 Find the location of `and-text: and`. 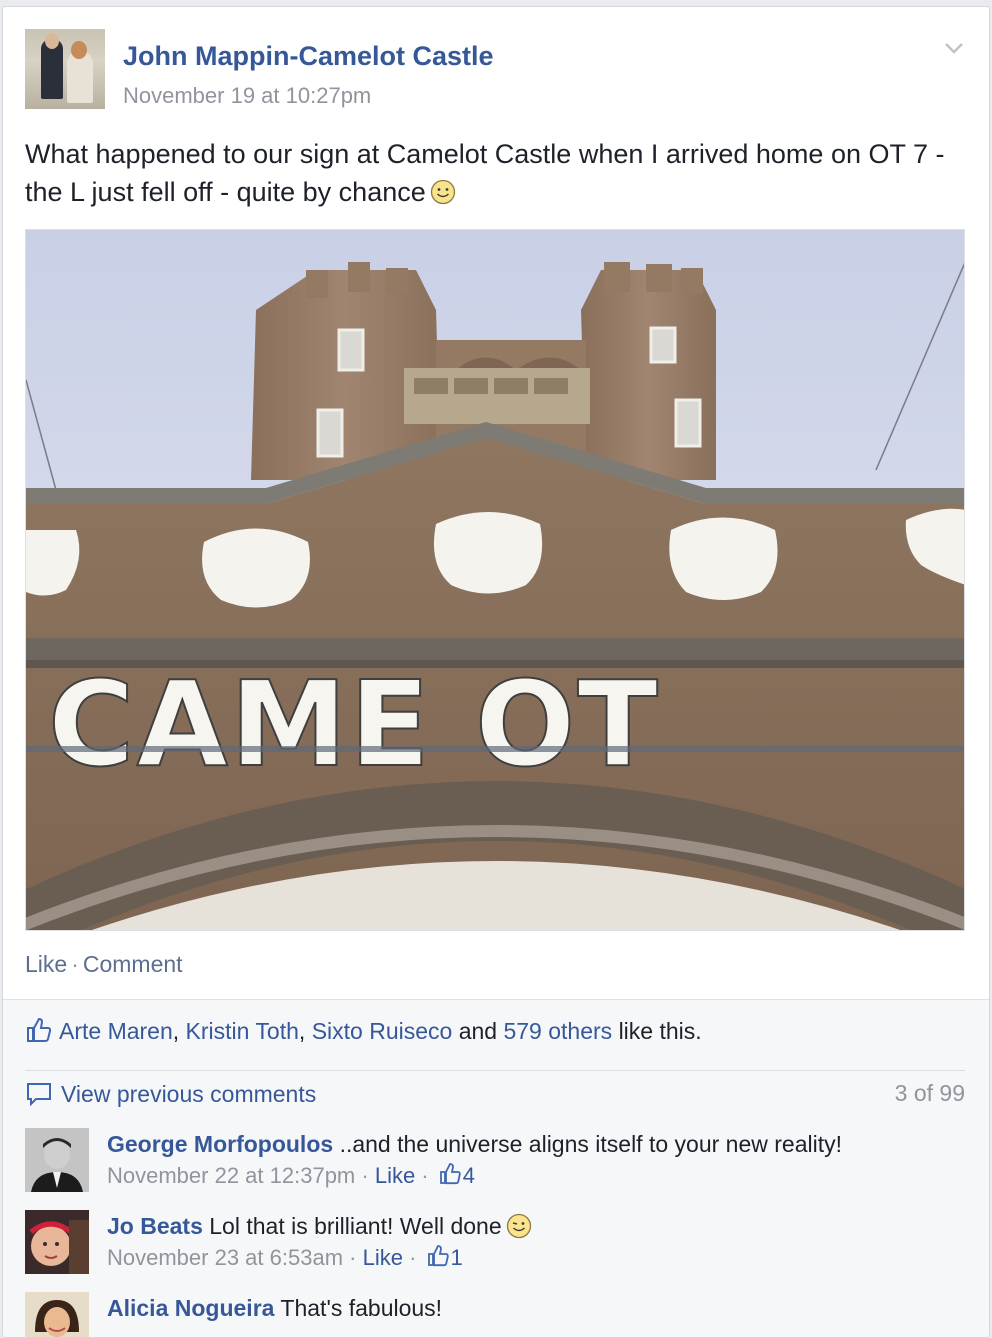

and-text: and is located at coordinates (478, 1031).